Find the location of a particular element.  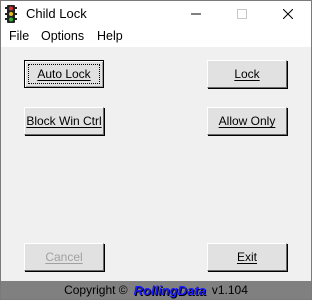

menu-file: File is located at coordinates (19, 36).